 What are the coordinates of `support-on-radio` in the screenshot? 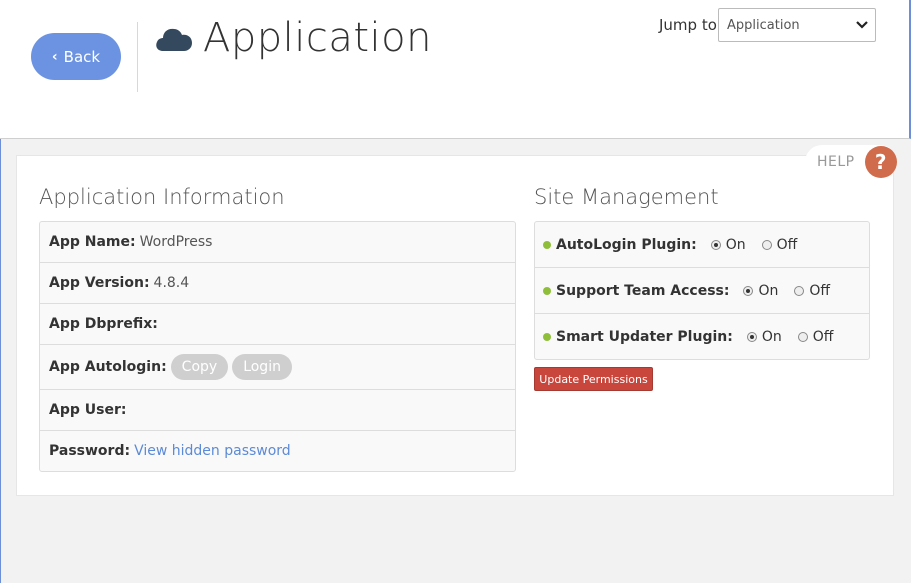 It's located at (748, 290).